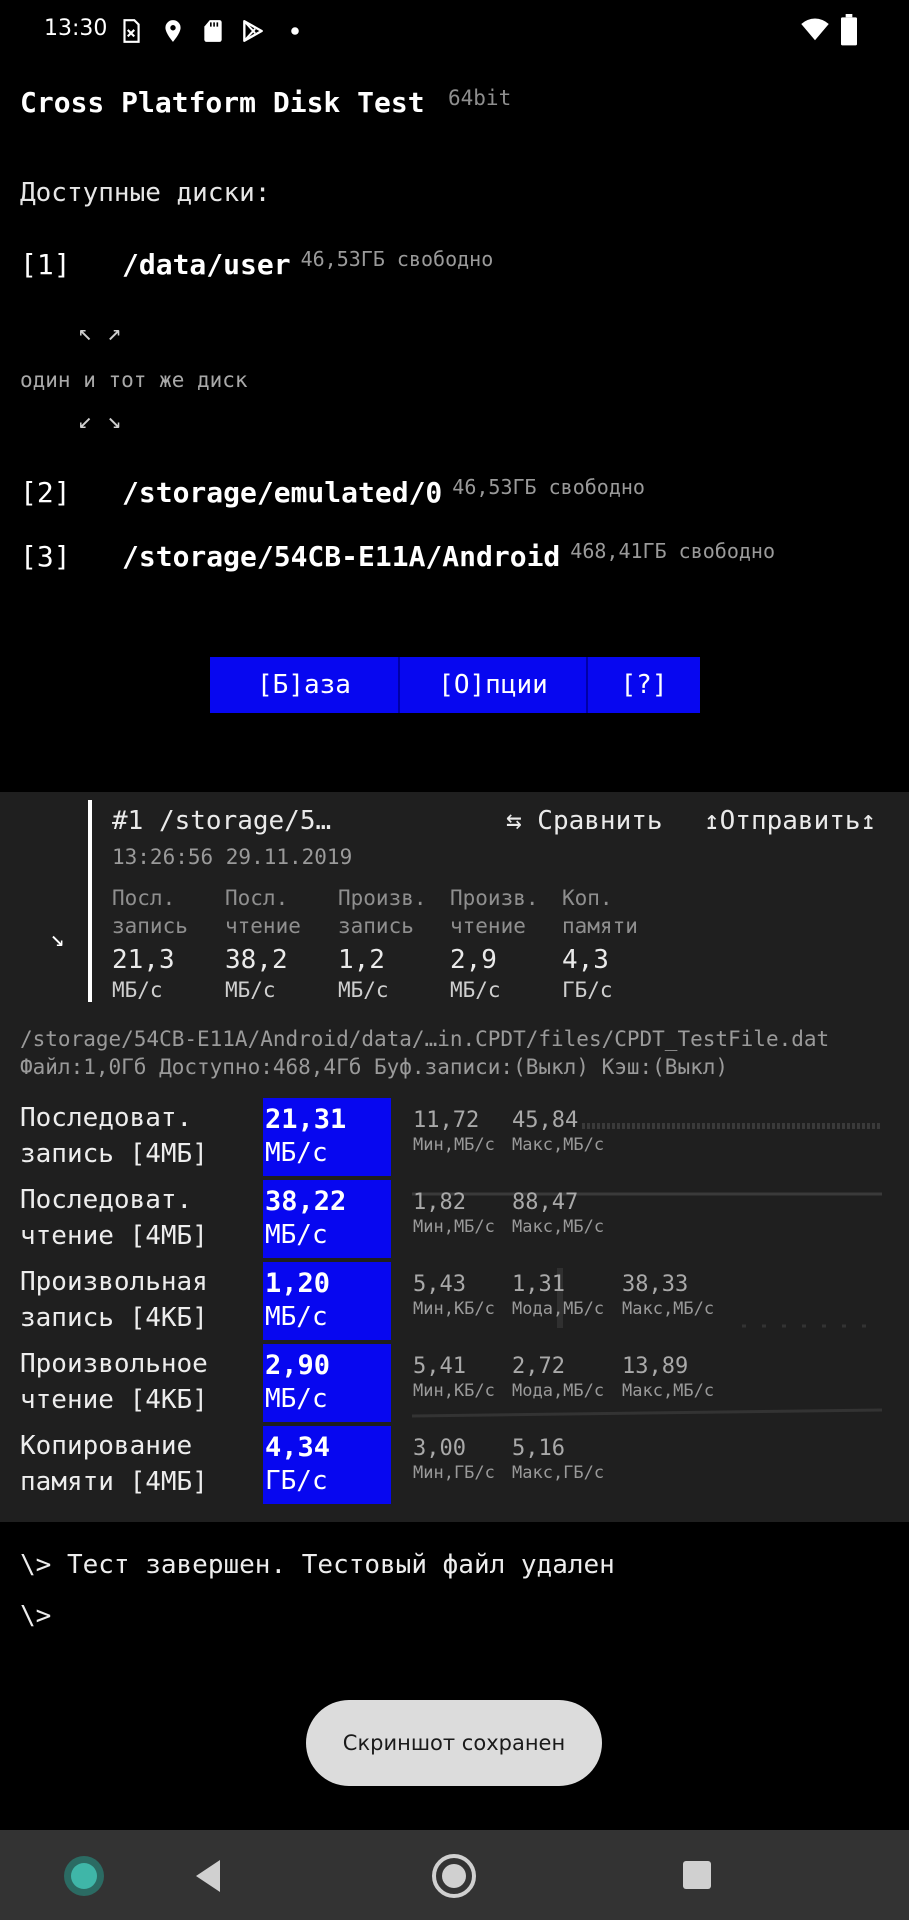  Describe the element at coordinates (150, 926) in the screenshot. I see `summary-label: запись` at that location.